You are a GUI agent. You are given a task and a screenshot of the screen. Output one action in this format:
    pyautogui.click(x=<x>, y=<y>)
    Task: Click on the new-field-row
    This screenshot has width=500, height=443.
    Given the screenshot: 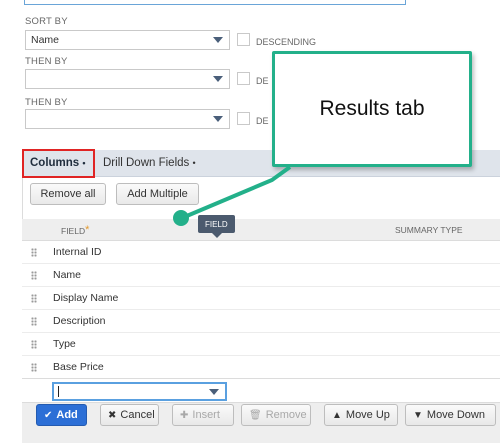 What is the action you would take?
    pyautogui.click(x=261, y=390)
    